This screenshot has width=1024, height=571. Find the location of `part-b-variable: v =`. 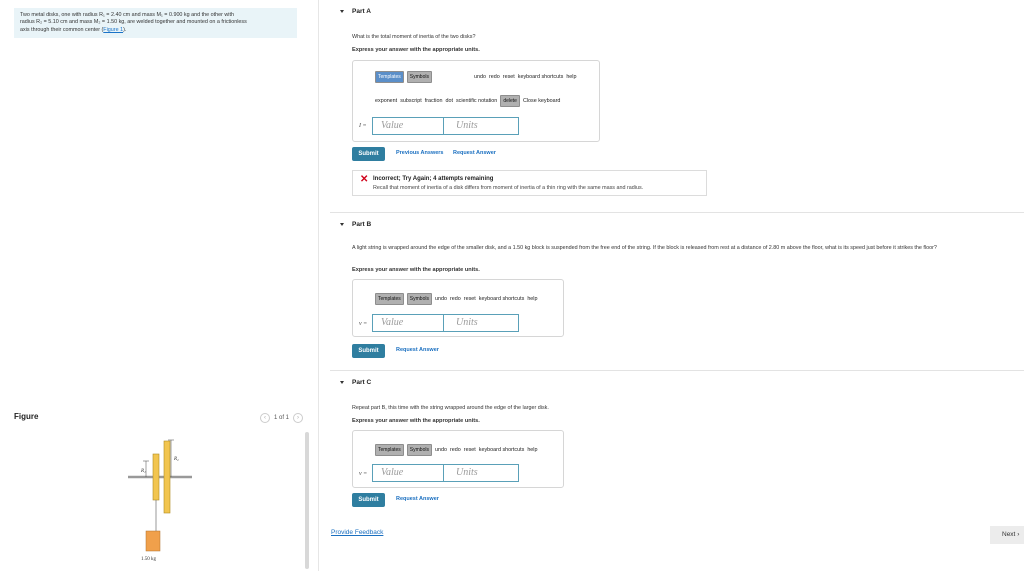

part-b-variable: v = is located at coordinates (363, 324).